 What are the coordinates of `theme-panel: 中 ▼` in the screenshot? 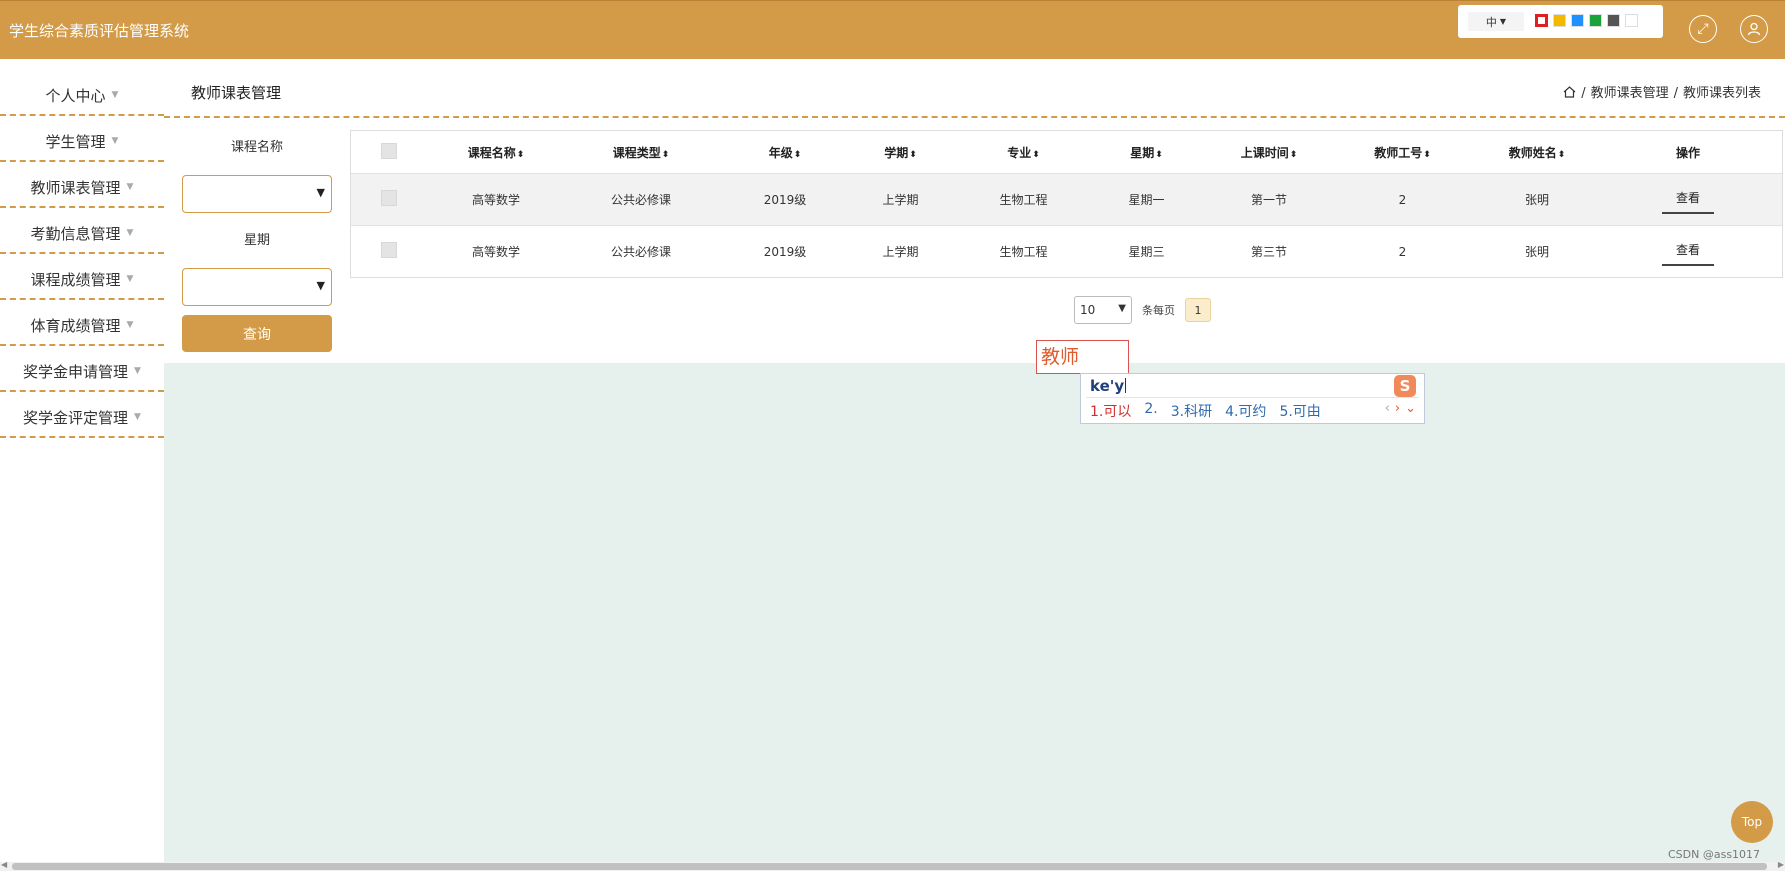 It's located at (1560, 21).